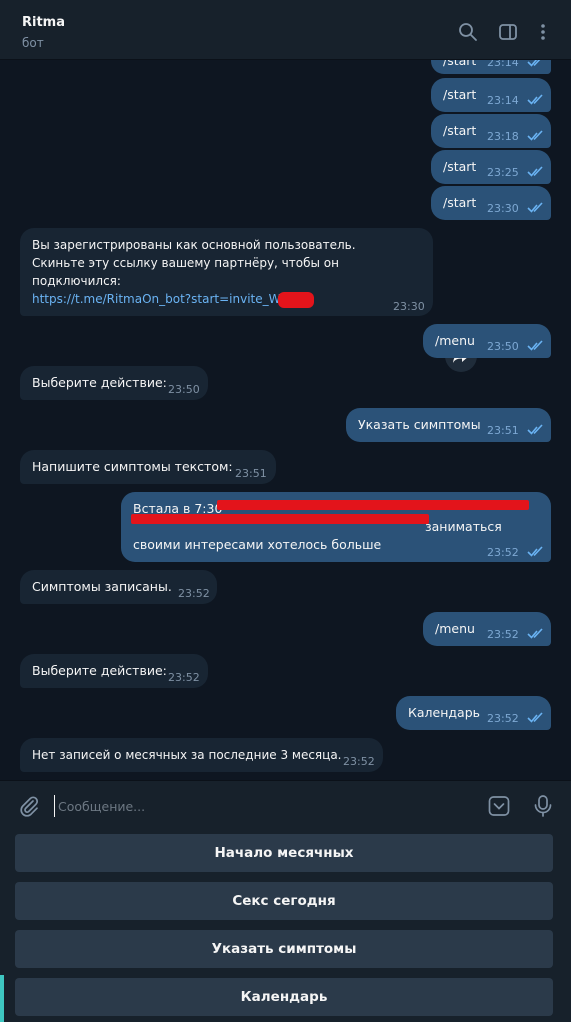  I want to click on message-text: Напишите симптомы текстом:, so click(132, 466).